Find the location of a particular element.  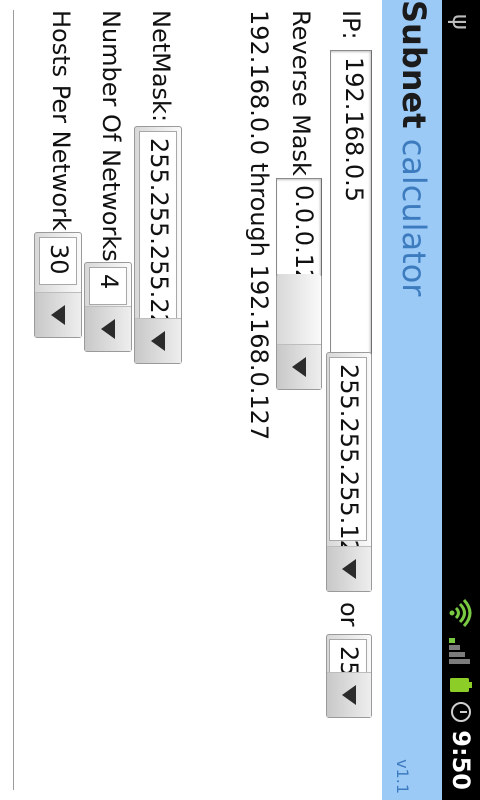

hosts-label: Hosts Per Network: is located at coordinates (61, 124).